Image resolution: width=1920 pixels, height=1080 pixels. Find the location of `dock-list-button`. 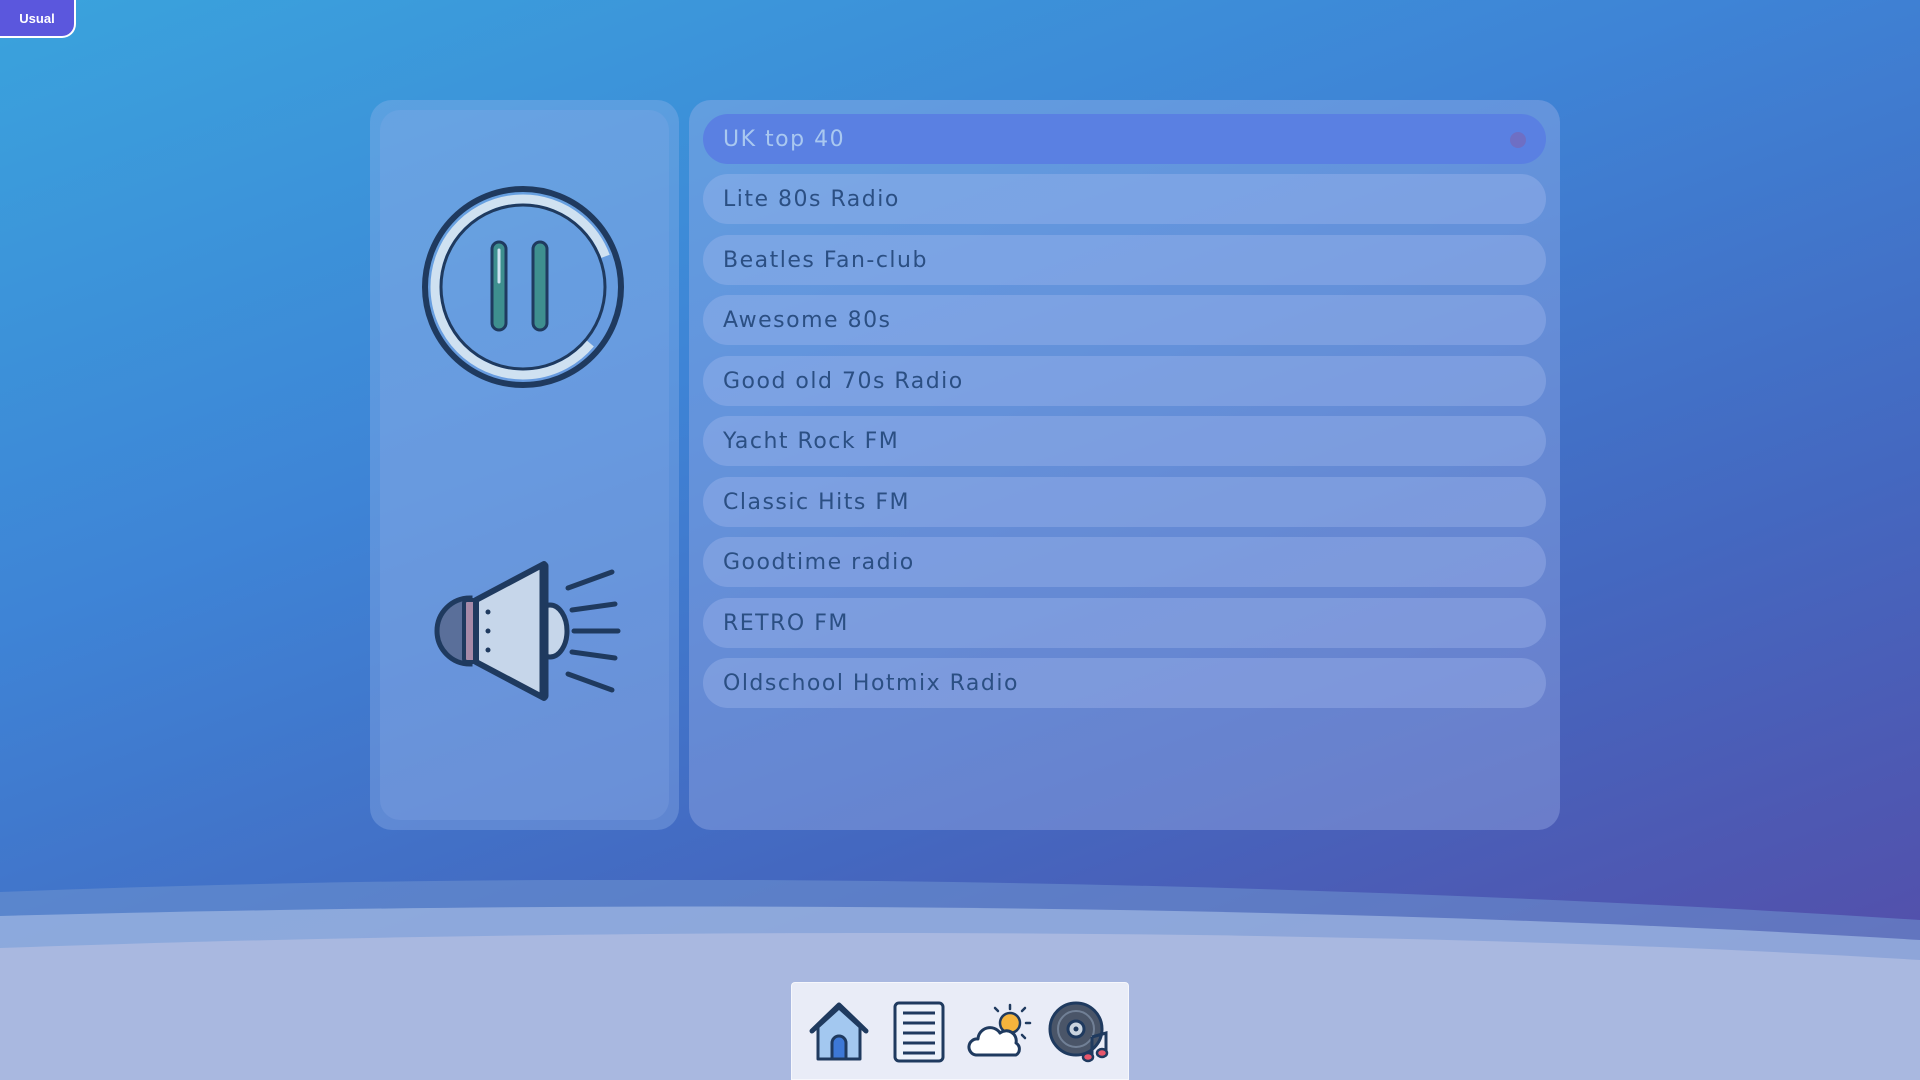

dock-list-button is located at coordinates (919, 1032).